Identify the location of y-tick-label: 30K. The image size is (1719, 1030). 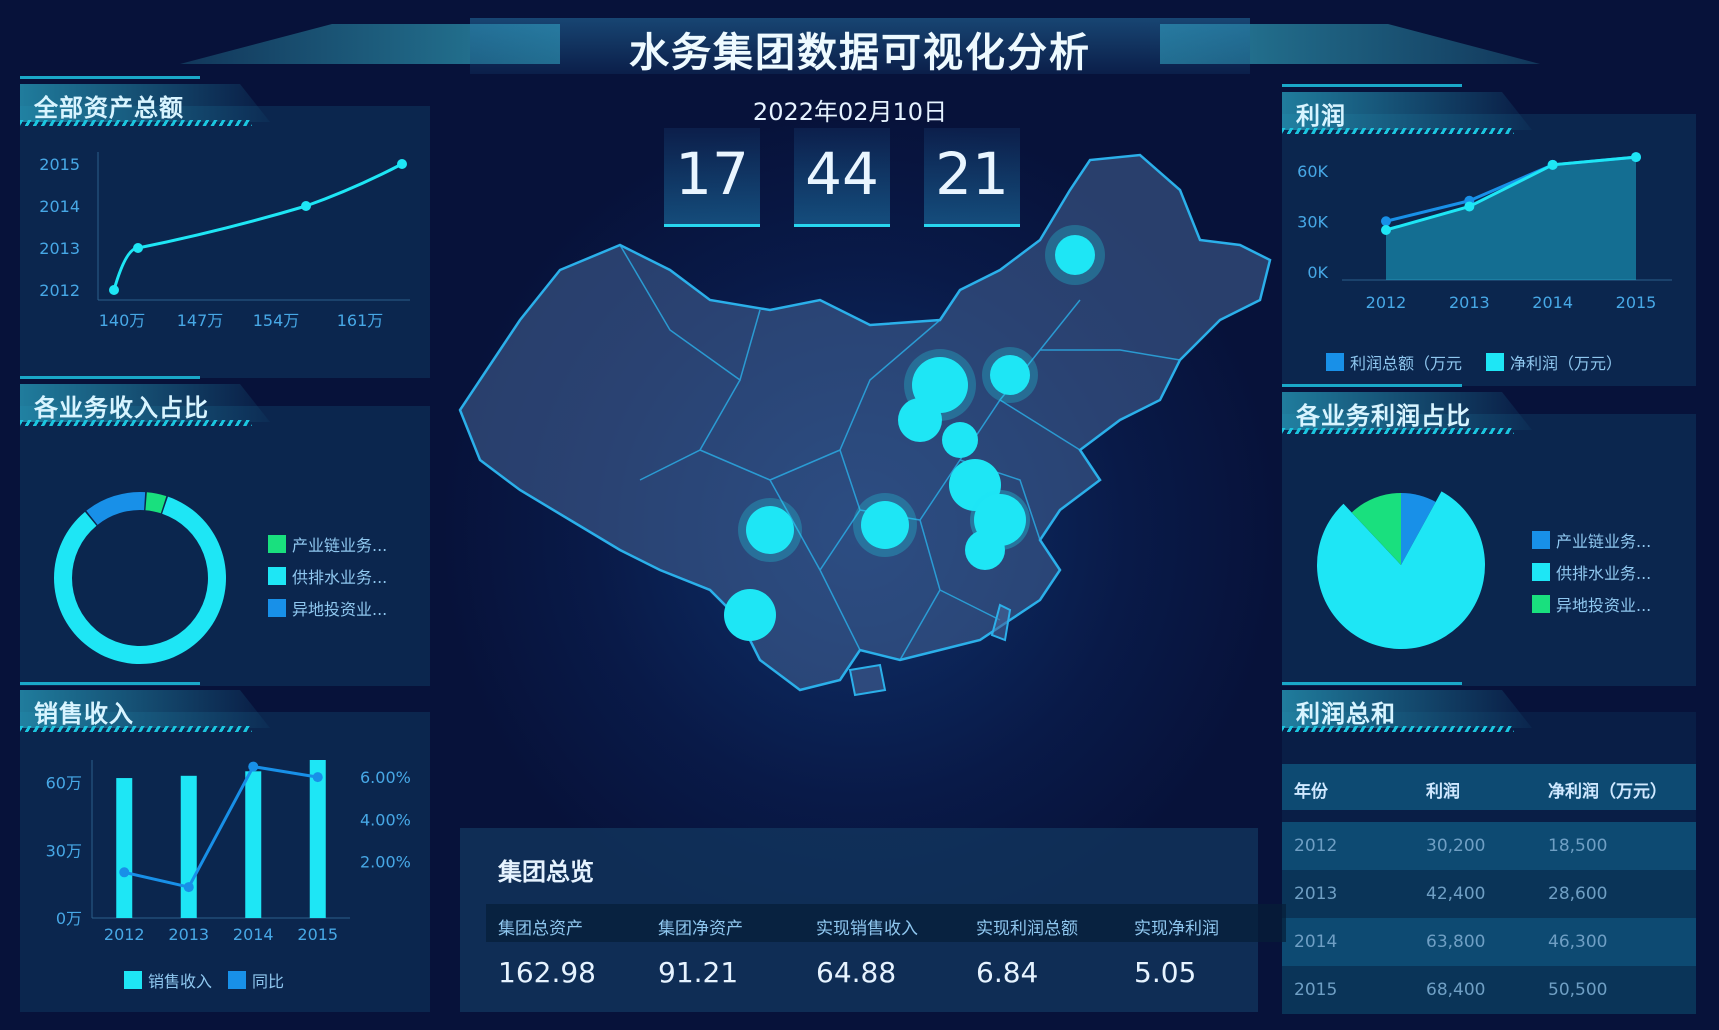
(1312, 222).